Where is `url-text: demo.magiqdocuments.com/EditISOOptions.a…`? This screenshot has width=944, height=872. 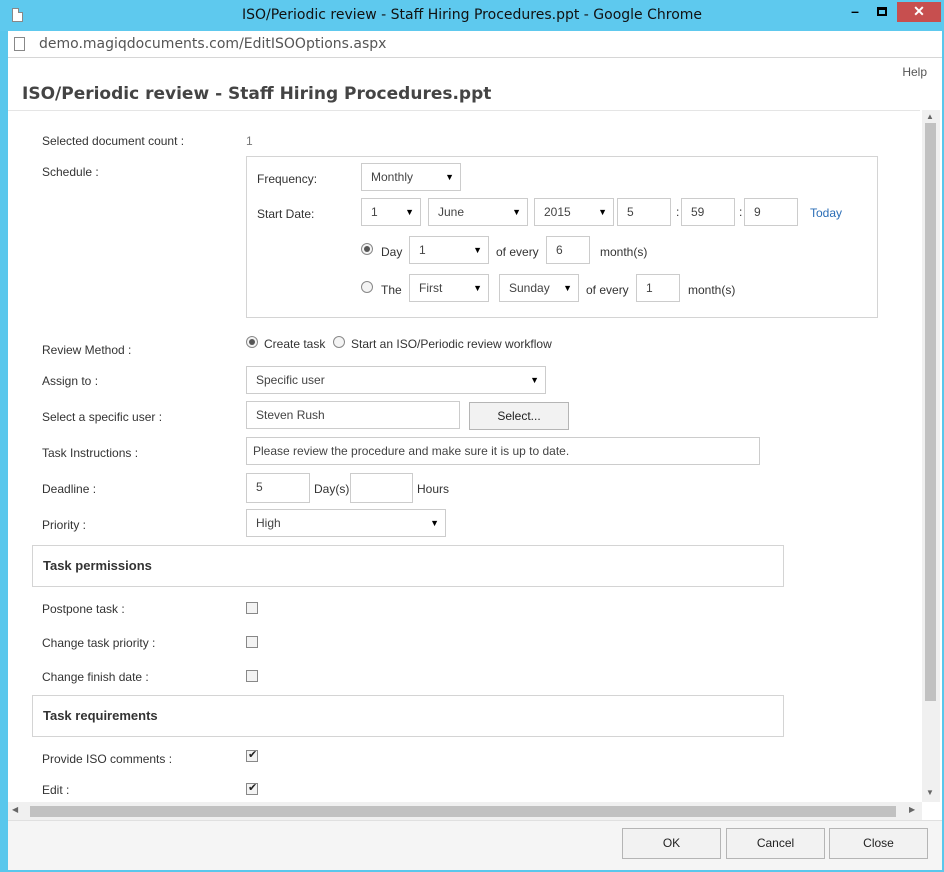 url-text: demo.magiqdocuments.com/EditISOOptions.a… is located at coordinates (212, 44).